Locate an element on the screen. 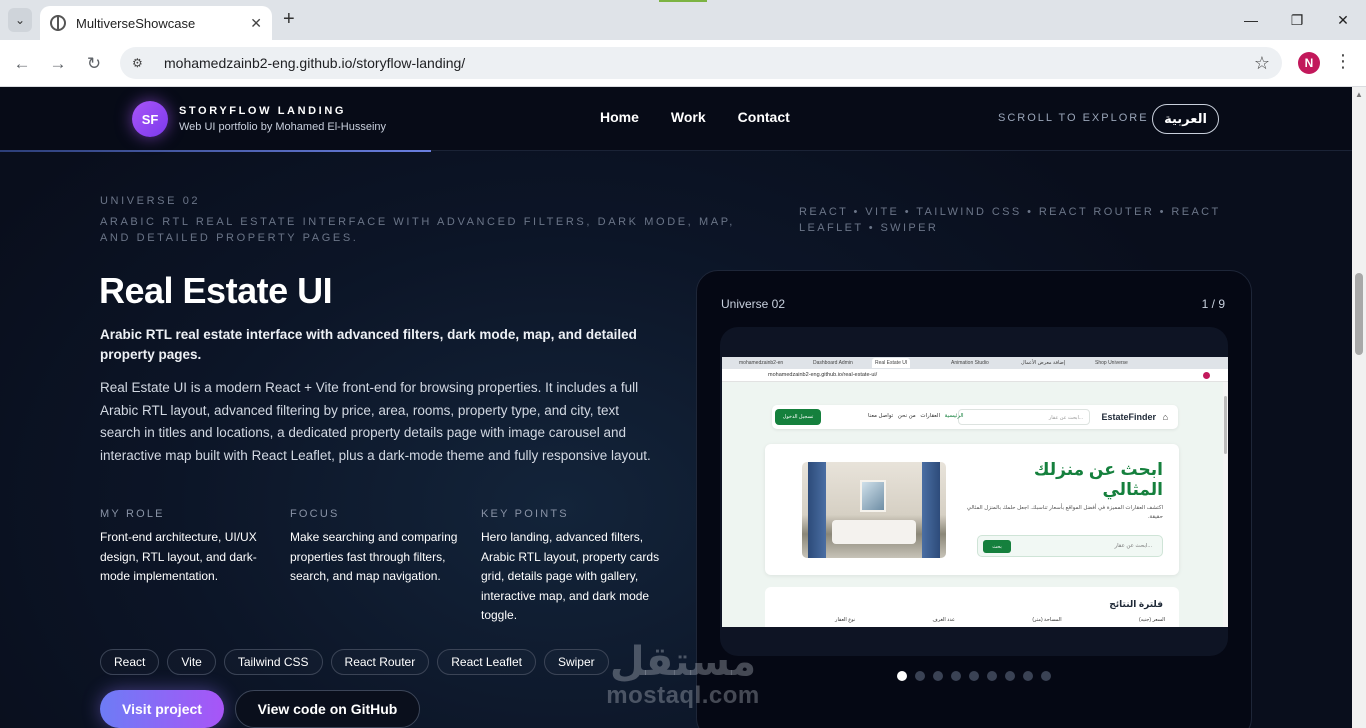  mini-tab: mohamedzainb2-en is located at coordinates (761, 363).